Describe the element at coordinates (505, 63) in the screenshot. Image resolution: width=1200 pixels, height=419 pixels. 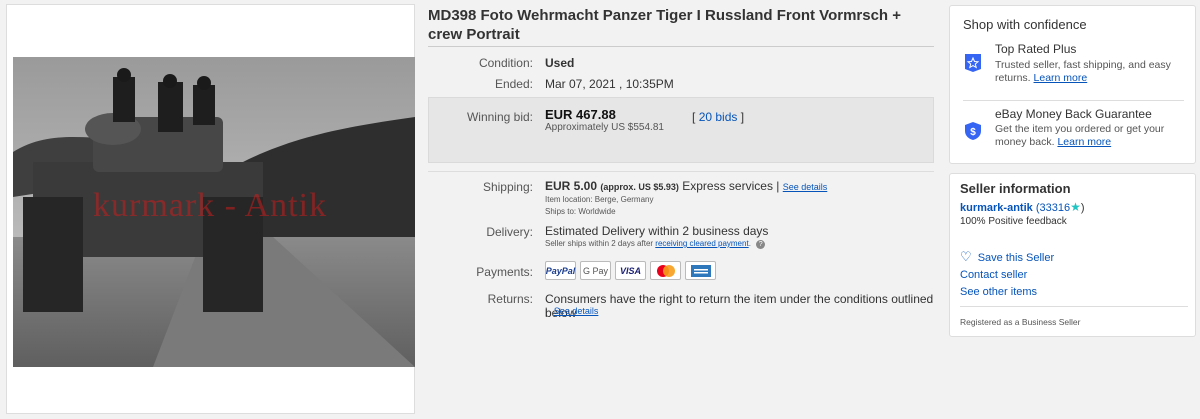
I see `condition-label: Condition:` at that location.